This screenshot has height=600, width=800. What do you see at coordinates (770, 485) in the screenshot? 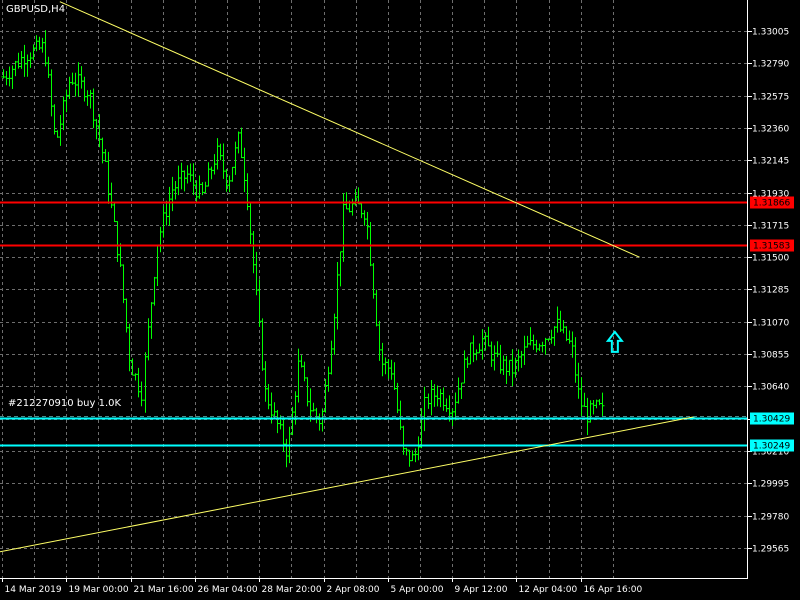
I see `y-tick-label: 1.29995` at bounding box center [770, 485].